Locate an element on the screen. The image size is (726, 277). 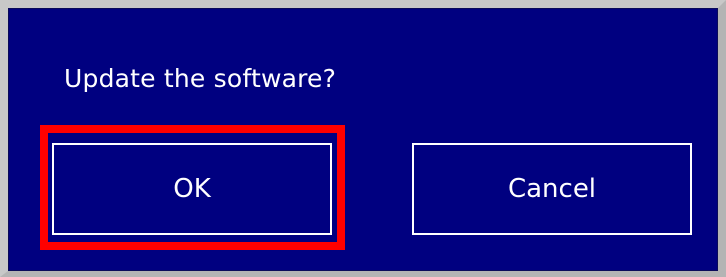
ok-button: OK is located at coordinates (192, 189).